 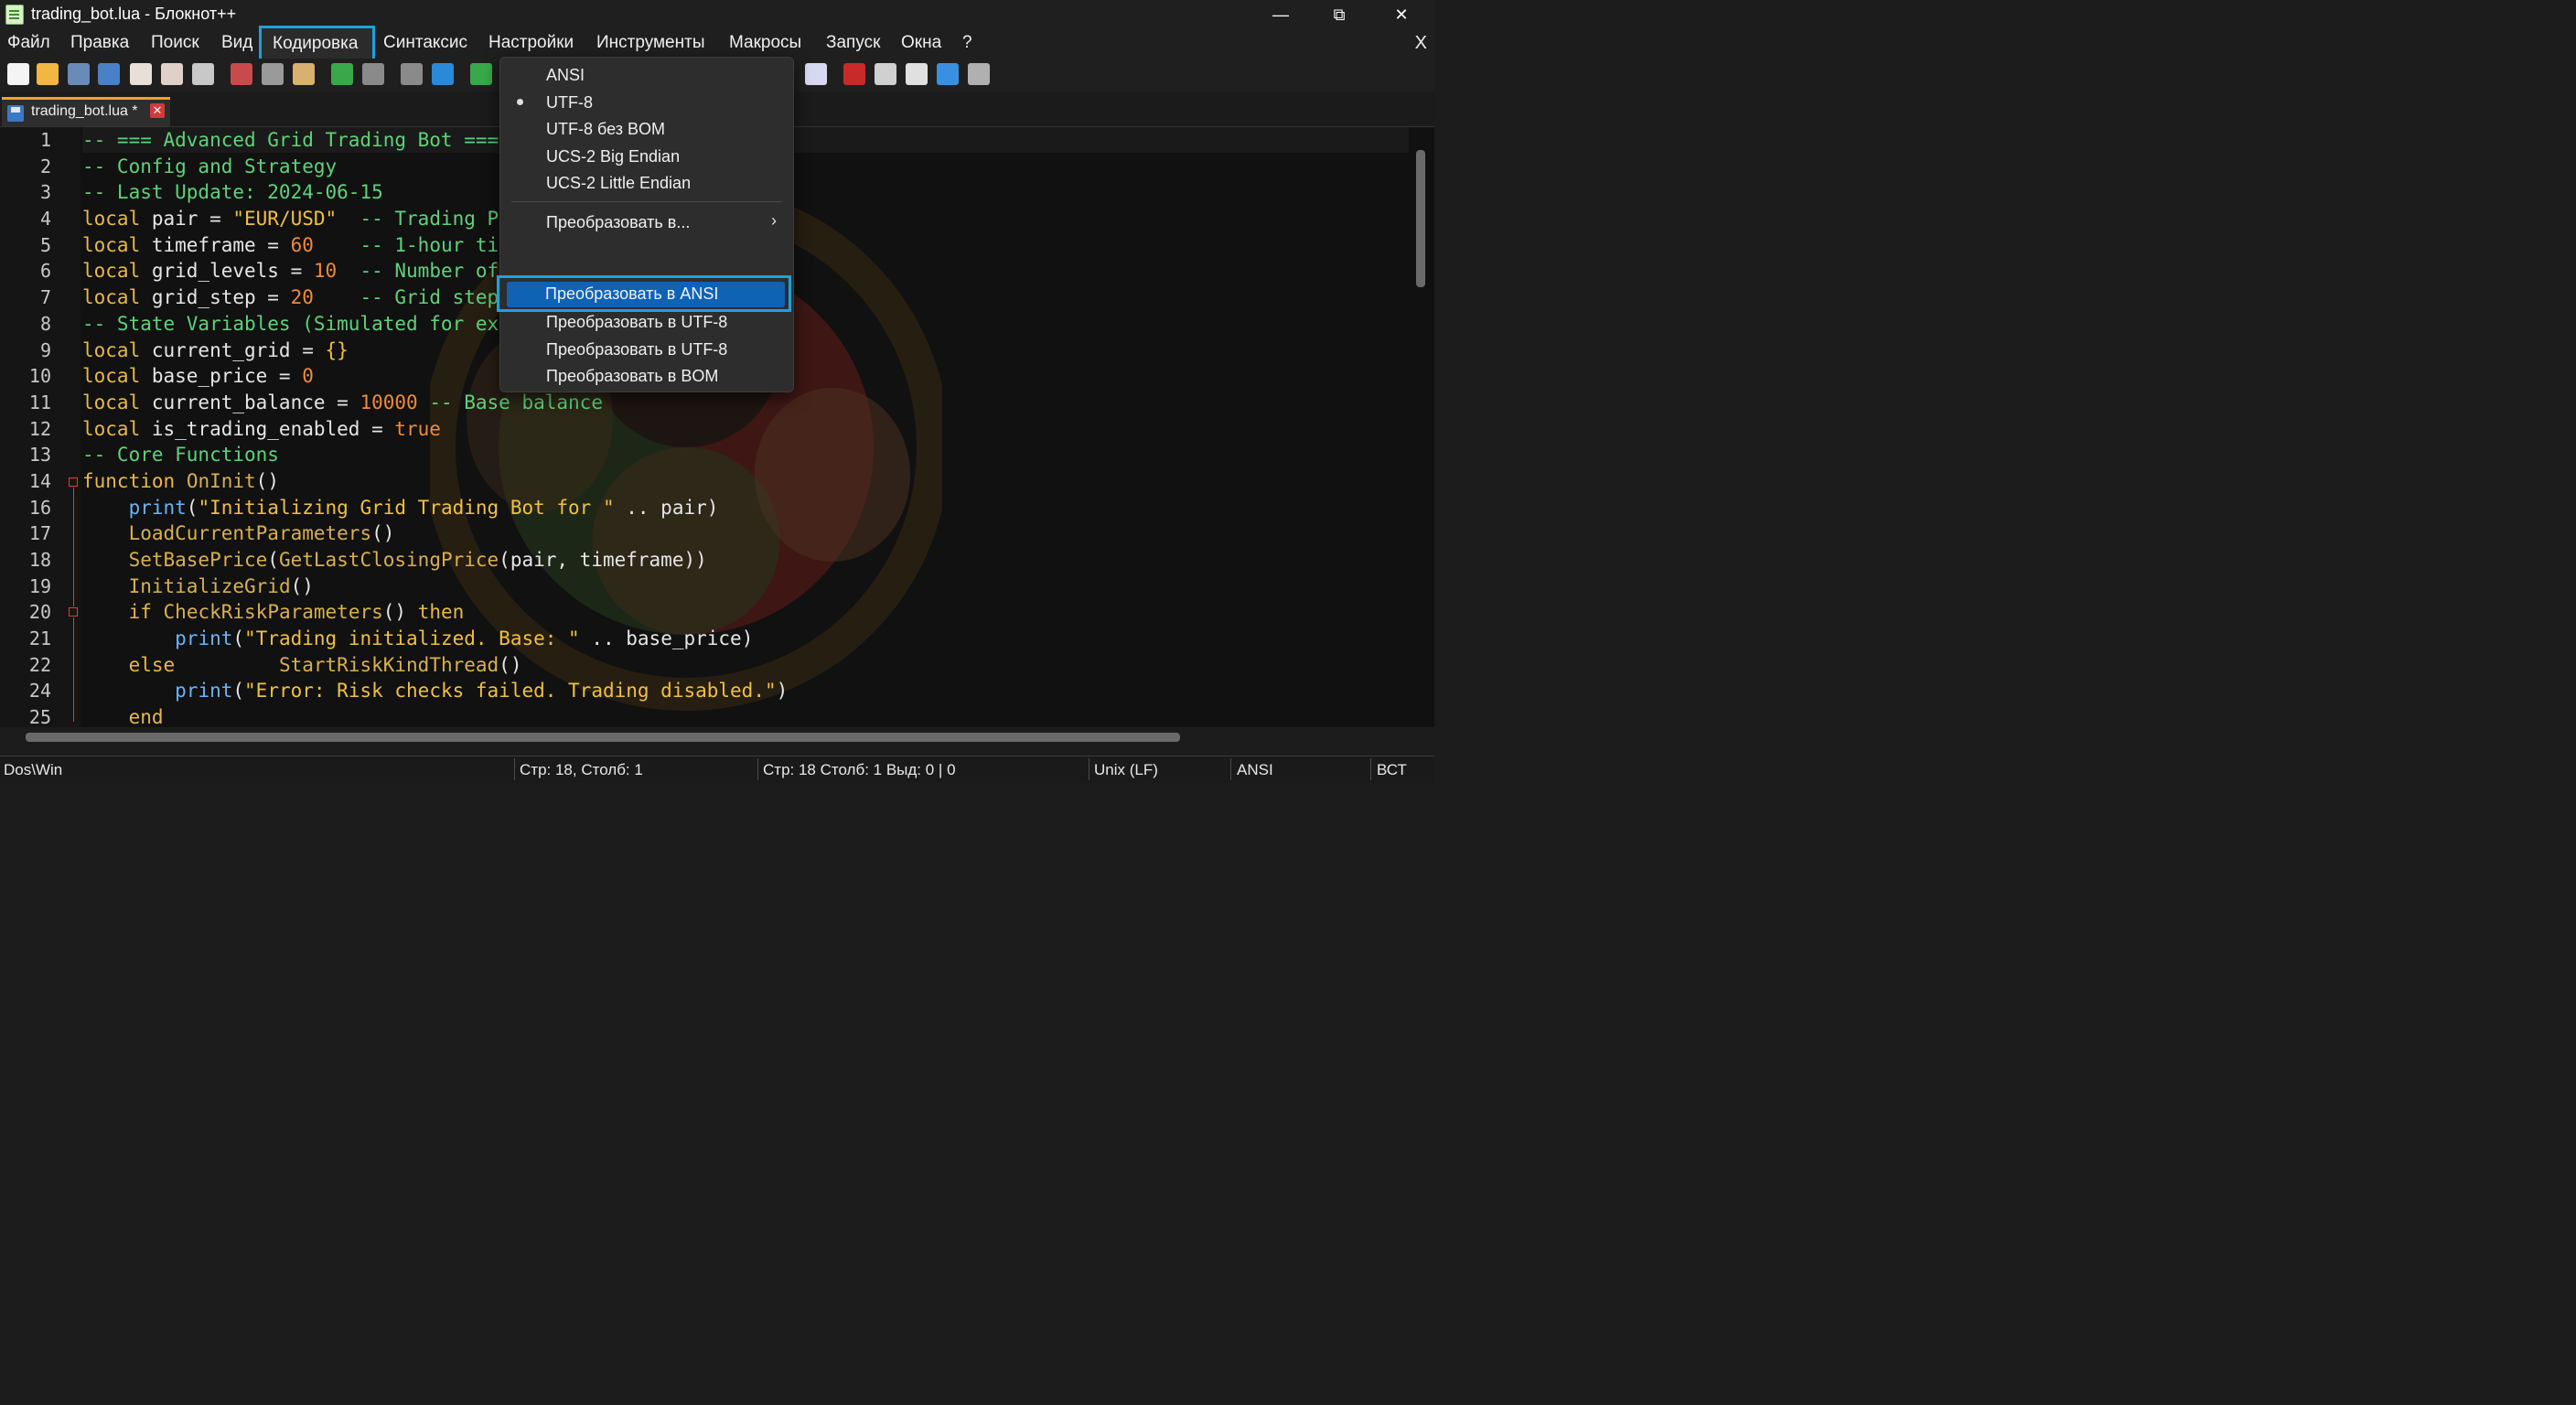 I want to click on fold-marker-if, so click(x=74, y=612).